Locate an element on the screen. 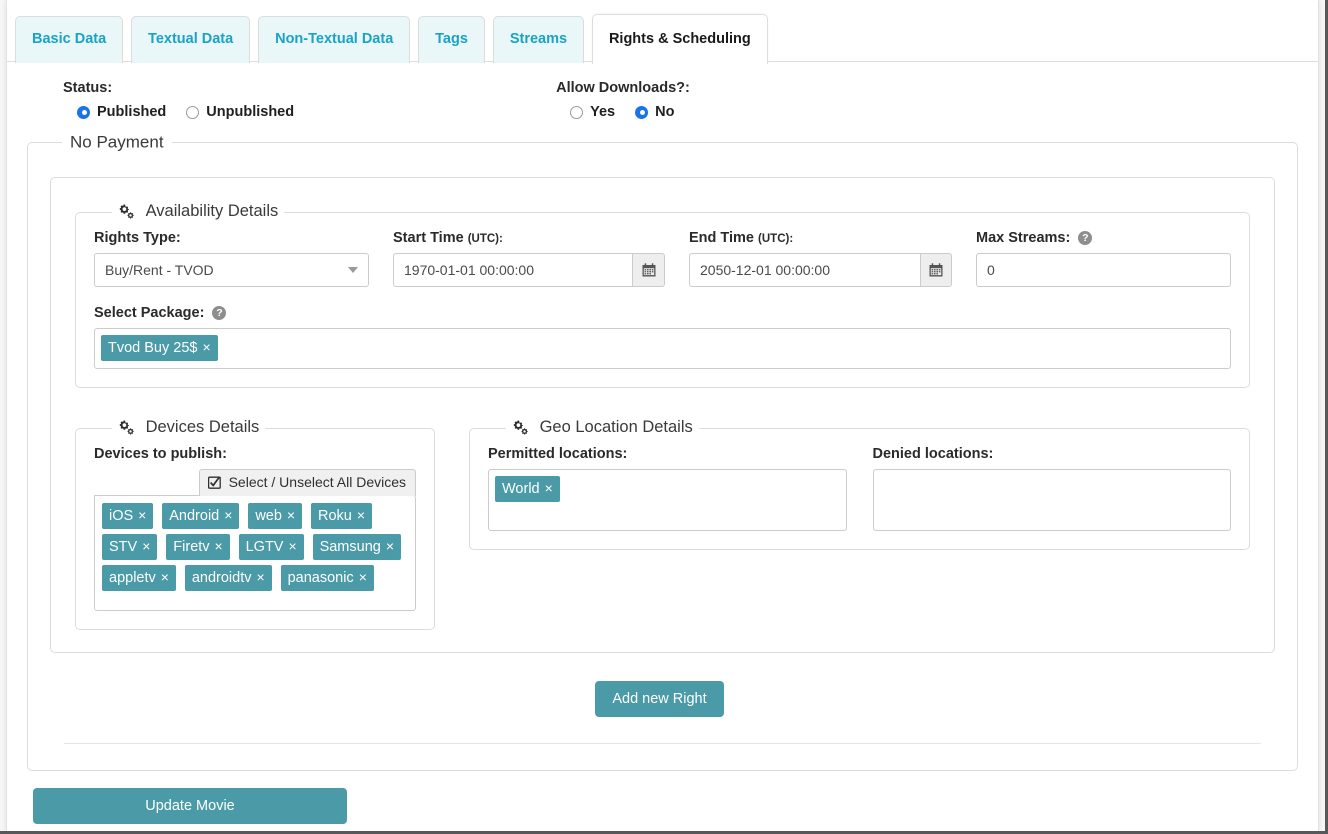 The image size is (1328, 834). rights-type-field: Rights Type: Buy/Rent - TVOD is located at coordinates (231, 258).